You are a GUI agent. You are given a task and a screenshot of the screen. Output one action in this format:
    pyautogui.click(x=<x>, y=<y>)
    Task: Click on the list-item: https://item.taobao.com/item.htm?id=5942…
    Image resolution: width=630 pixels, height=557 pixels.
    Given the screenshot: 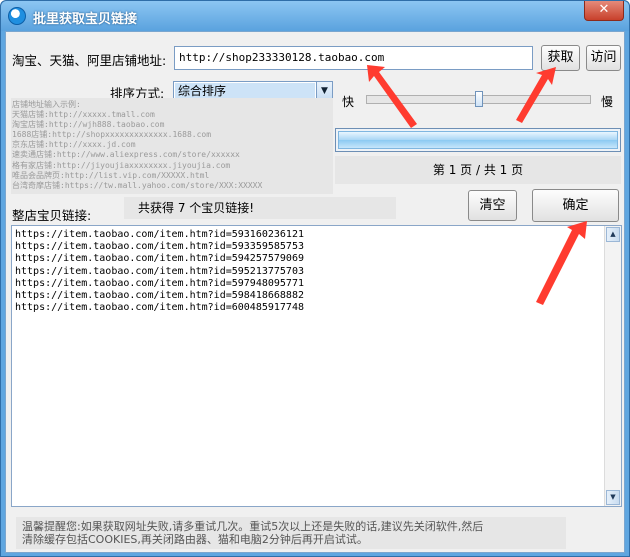 What is the action you would take?
    pyautogui.click(x=159, y=259)
    